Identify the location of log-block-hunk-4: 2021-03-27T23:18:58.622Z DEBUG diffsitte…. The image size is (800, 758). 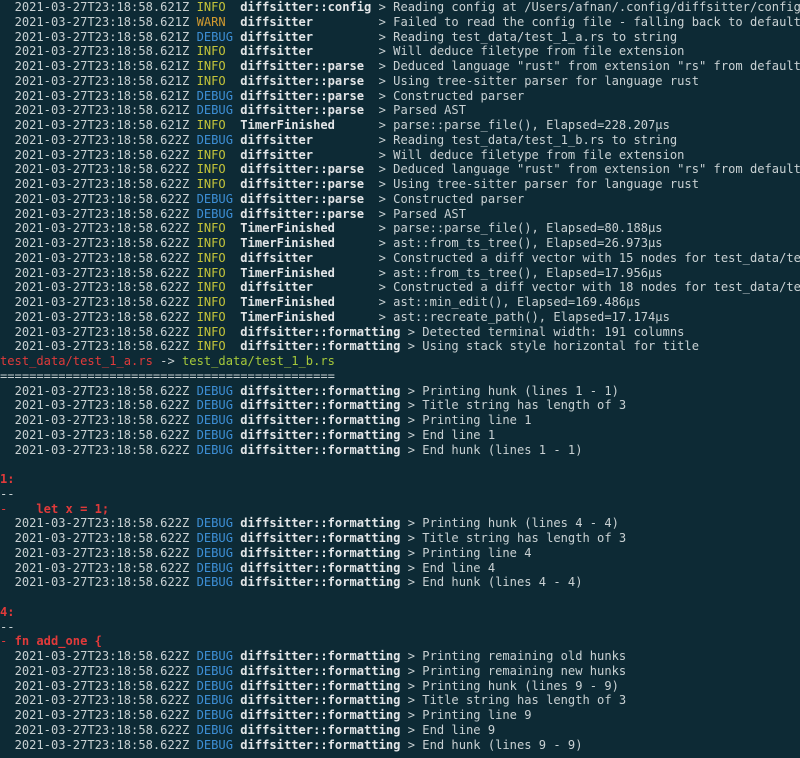
(400, 553).